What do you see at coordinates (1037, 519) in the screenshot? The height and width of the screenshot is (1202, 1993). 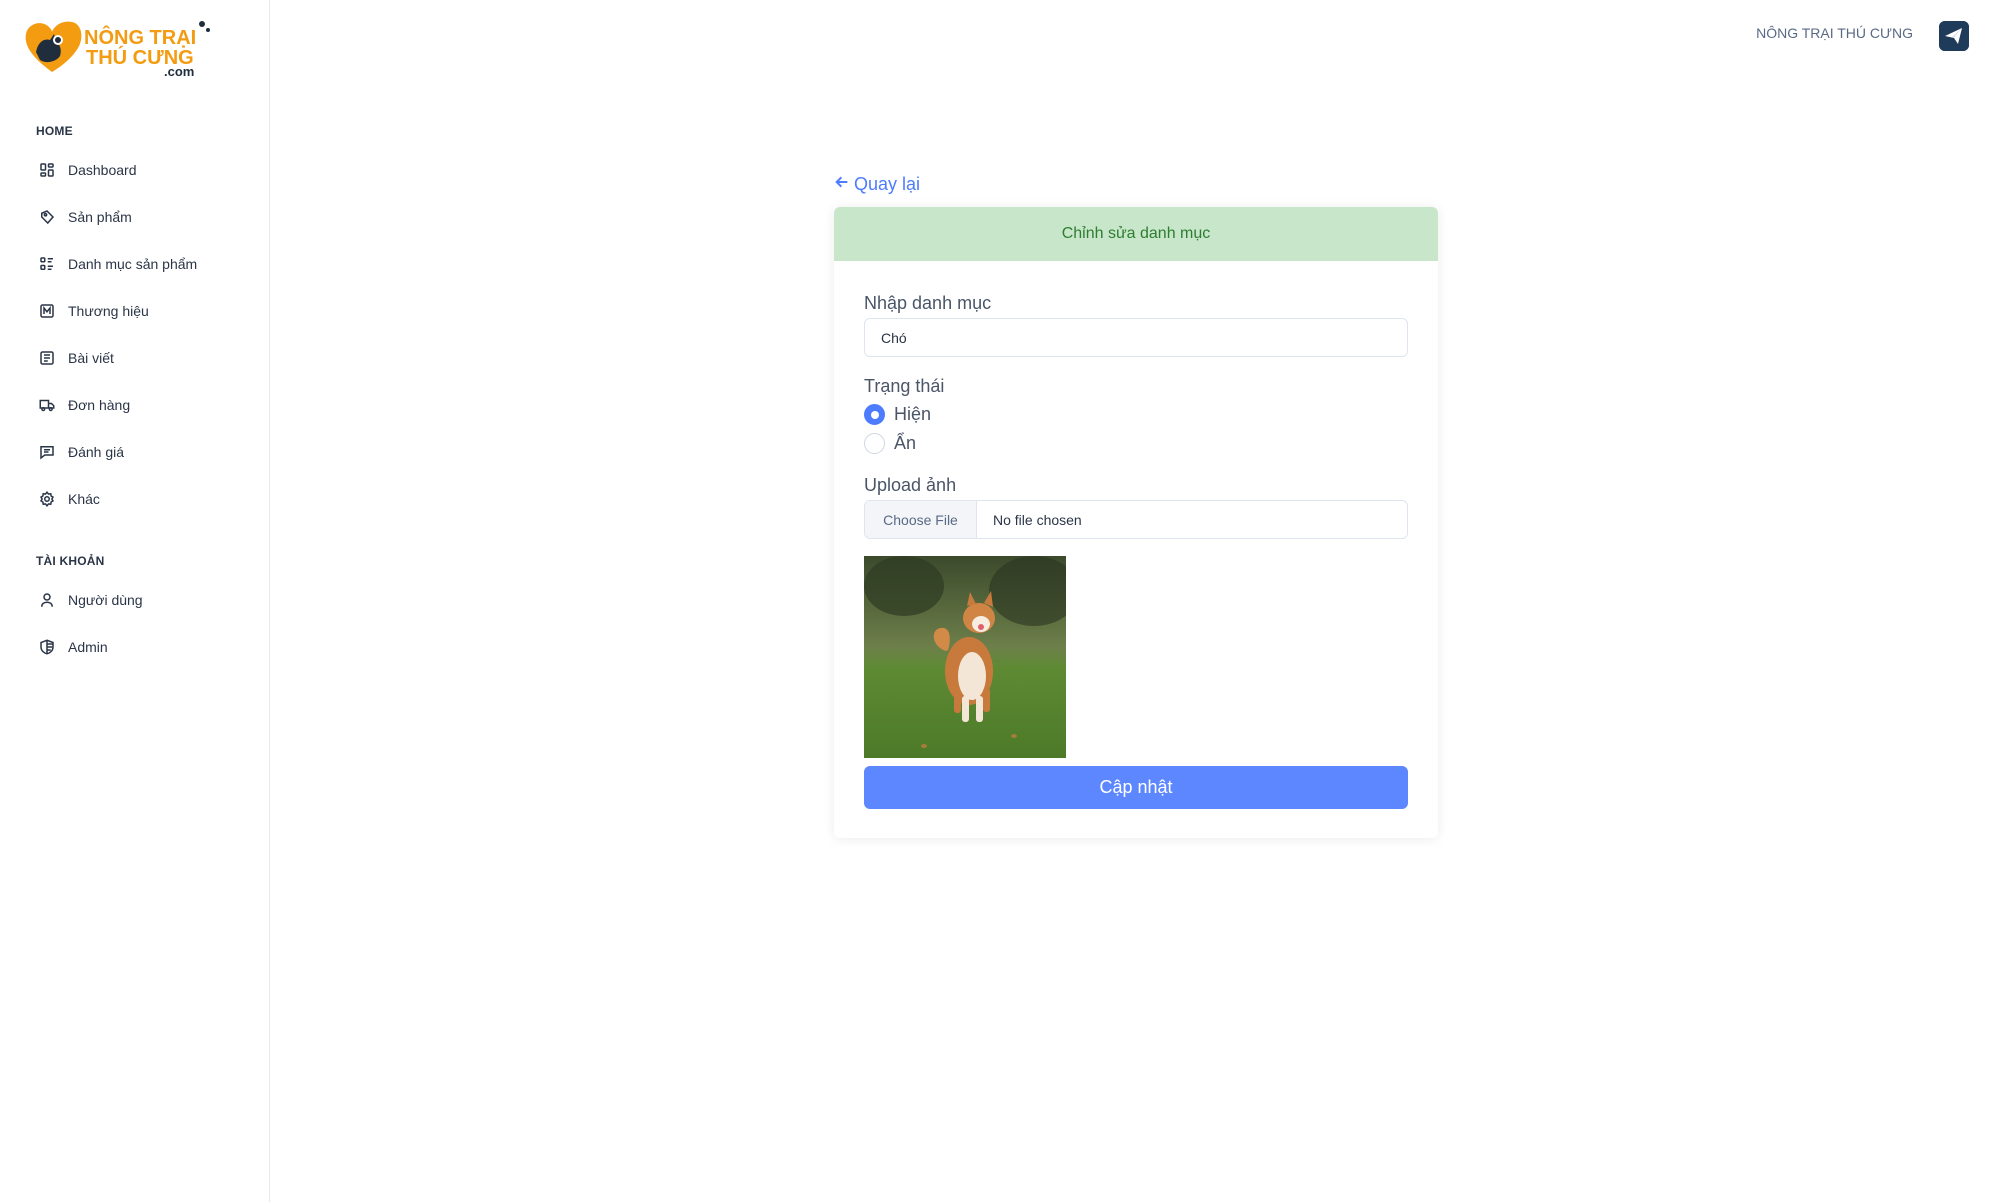 I see `file-status-text: No file chosen` at bounding box center [1037, 519].